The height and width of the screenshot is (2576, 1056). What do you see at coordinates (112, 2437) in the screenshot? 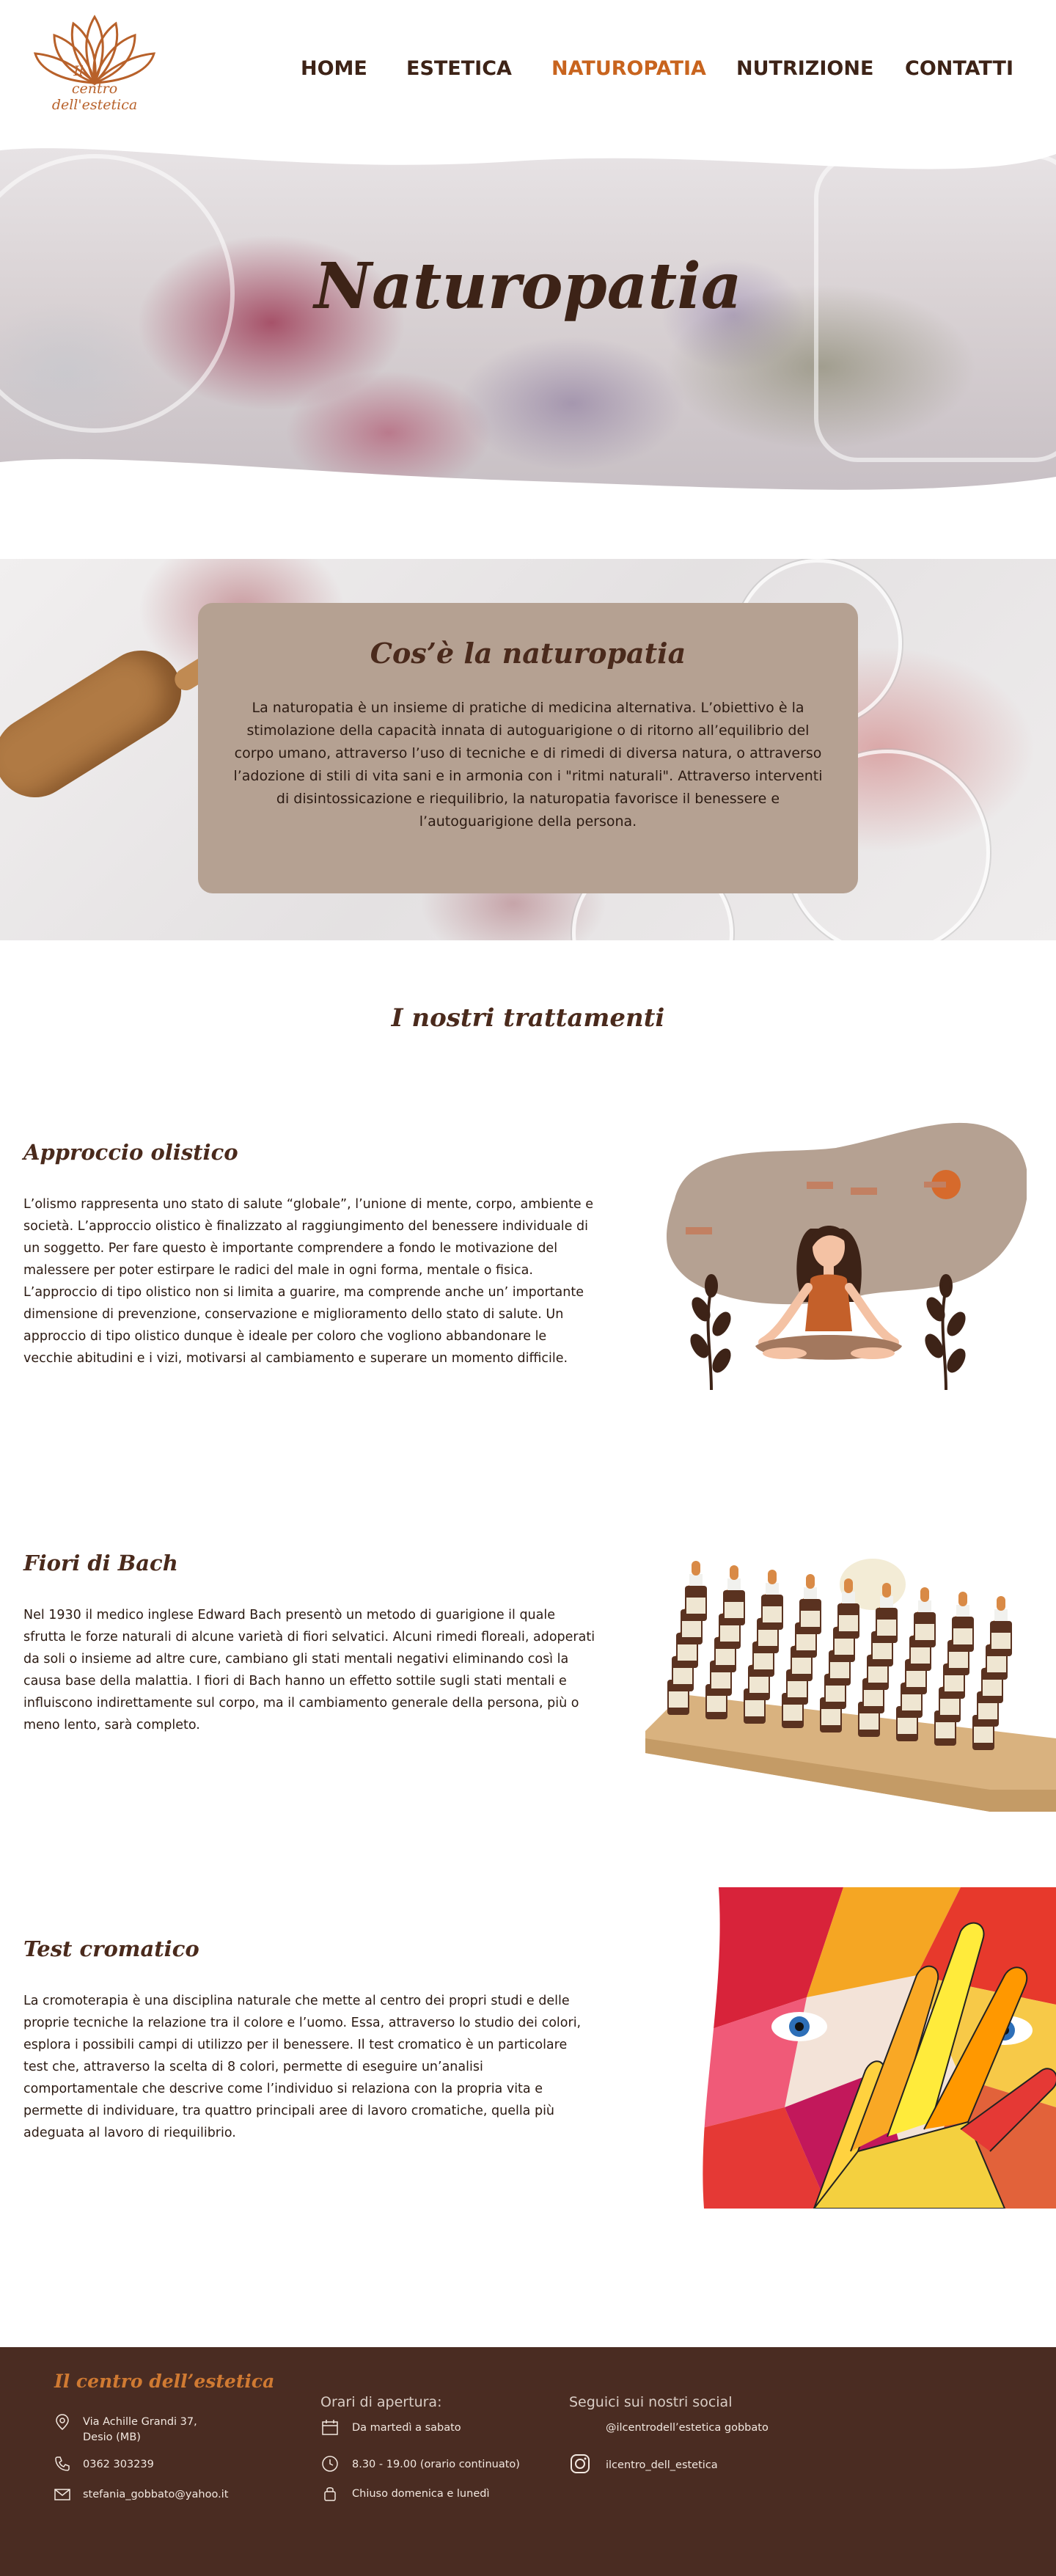
I see `address-line-2: Desio (MB)` at bounding box center [112, 2437].